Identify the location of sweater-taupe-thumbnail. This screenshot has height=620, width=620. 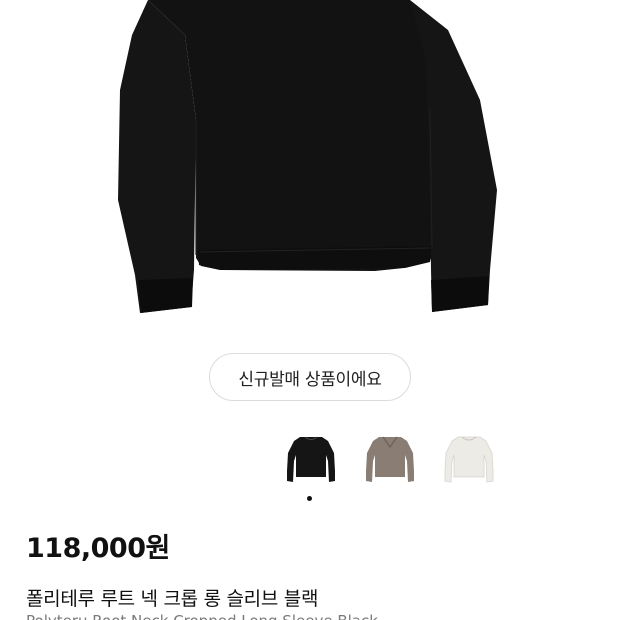
(390, 459).